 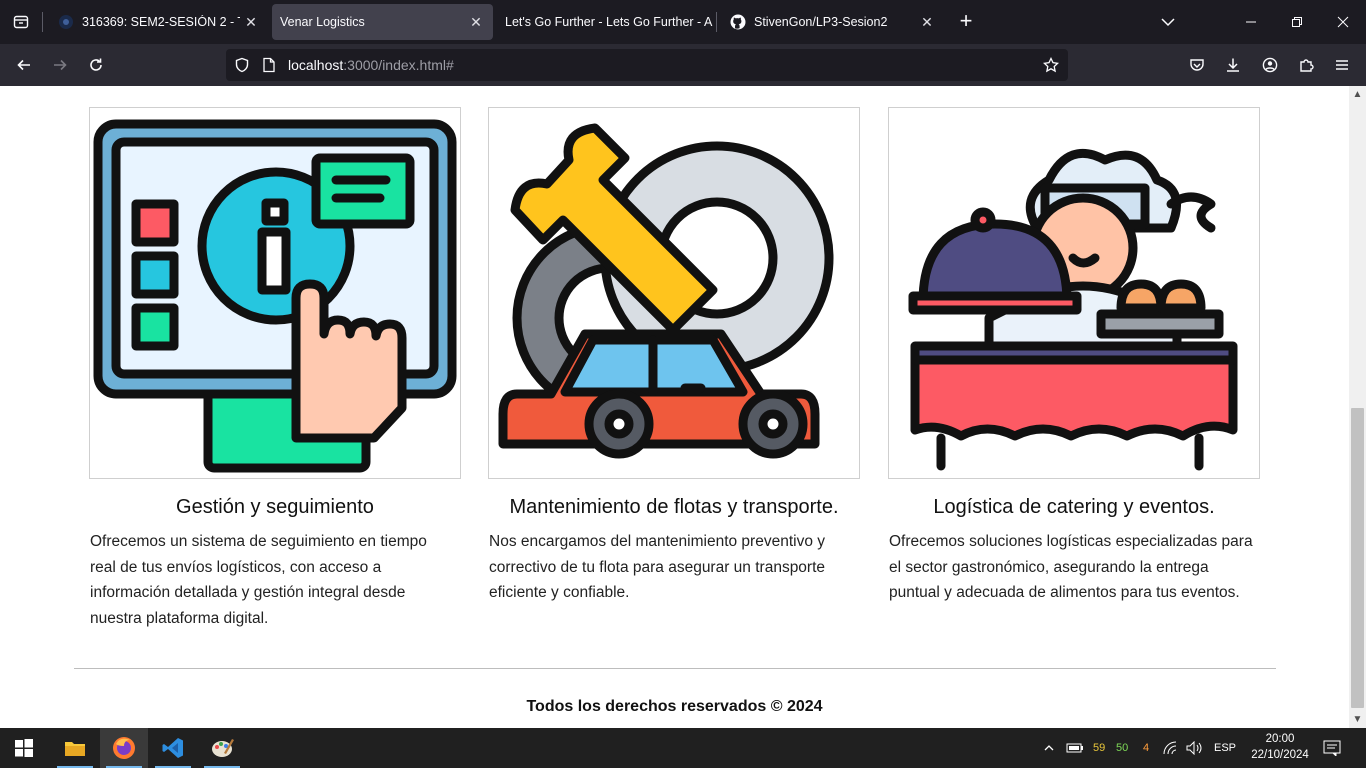 What do you see at coordinates (1146, 748) in the screenshot?
I see `tray-counter-orange: 4` at bounding box center [1146, 748].